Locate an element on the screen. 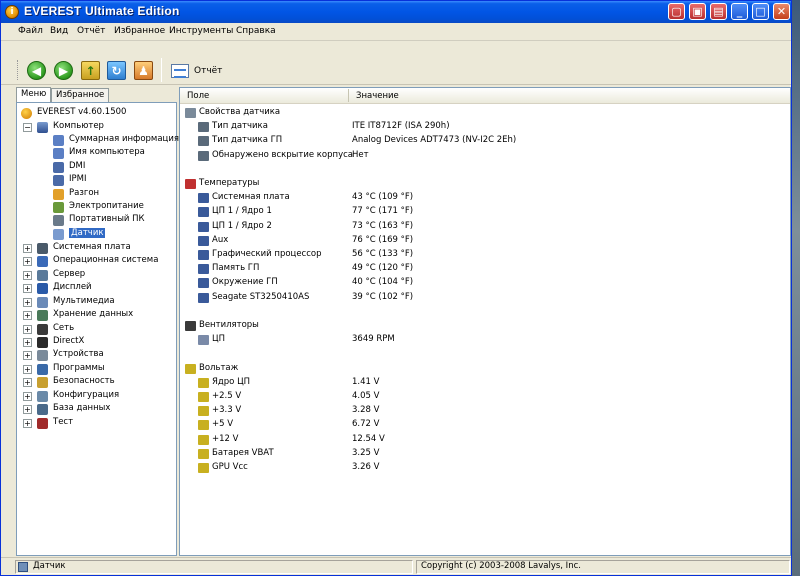 This screenshot has height=576, width=800. list-item: +3.3 V 3.28 V is located at coordinates (485, 411).